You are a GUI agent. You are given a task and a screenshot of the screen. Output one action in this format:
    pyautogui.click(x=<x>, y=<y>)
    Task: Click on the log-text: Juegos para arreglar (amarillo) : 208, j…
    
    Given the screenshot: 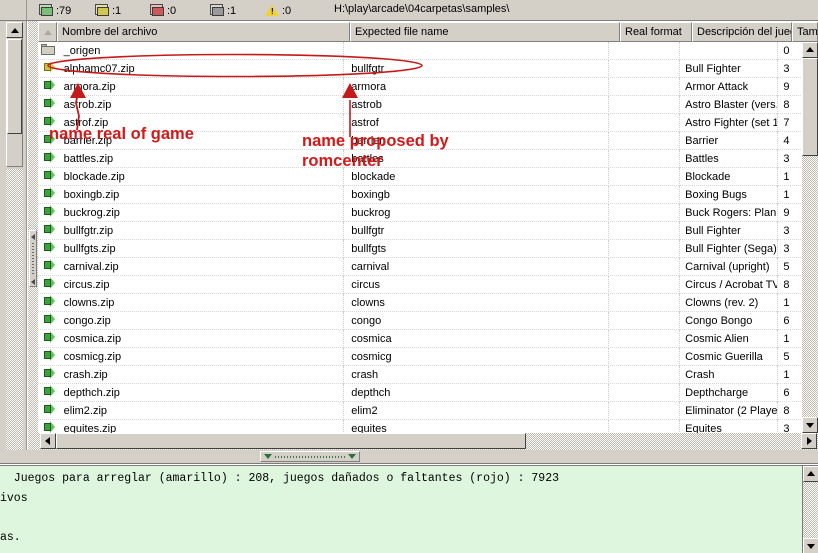 What is the action you would take?
    pyautogui.click(x=279, y=508)
    